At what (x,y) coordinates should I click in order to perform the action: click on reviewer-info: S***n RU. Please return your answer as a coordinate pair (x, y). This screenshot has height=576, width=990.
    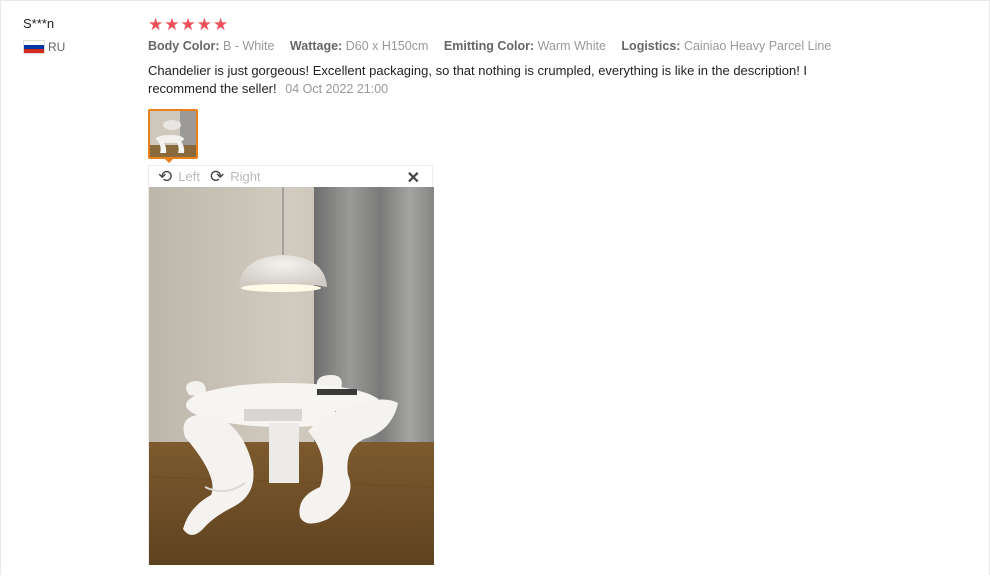
    Looking at the image, I should click on (44, 35).